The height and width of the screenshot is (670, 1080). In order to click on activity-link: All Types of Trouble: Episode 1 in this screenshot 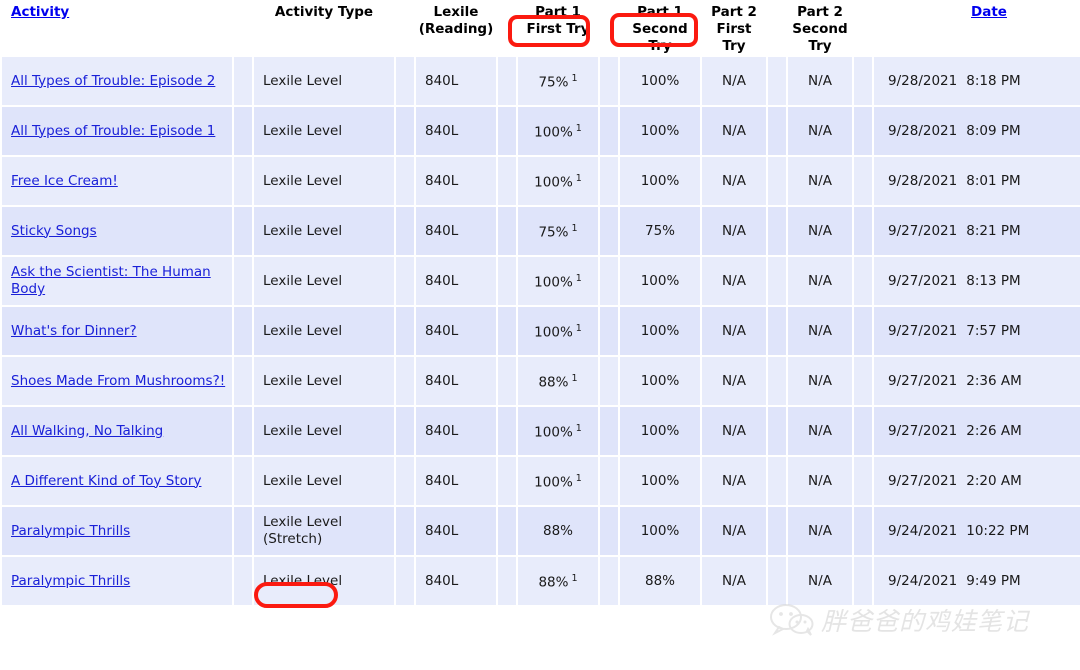, I will do `click(113, 131)`.